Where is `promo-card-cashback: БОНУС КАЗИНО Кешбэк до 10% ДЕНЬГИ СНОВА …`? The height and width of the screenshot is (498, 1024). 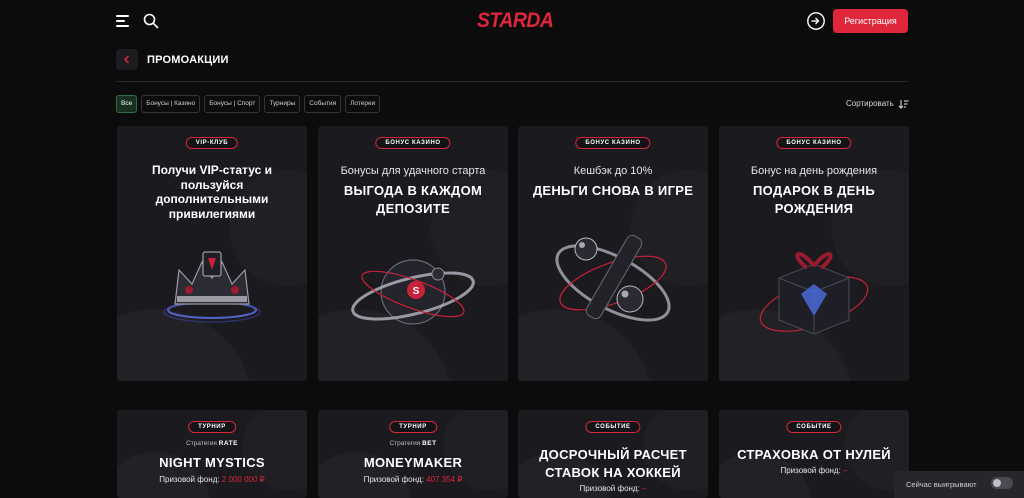 promo-card-cashback: БОНУС КАЗИНО Кешбэк до 10% ДЕНЬГИ СНОВА … is located at coordinates (613, 253).